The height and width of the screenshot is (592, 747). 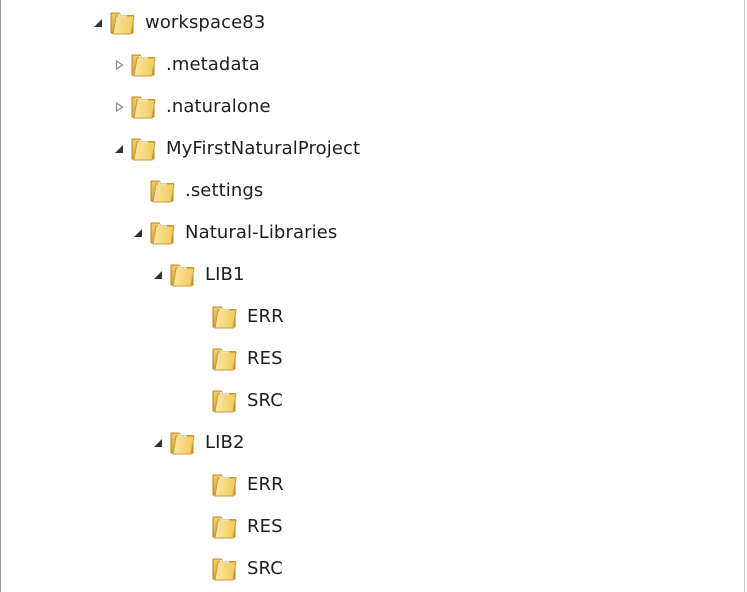 What do you see at coordinates (224, 190) in the screenshot?
I see `tree-item-label: .settings` at bounding box center [224, 190].